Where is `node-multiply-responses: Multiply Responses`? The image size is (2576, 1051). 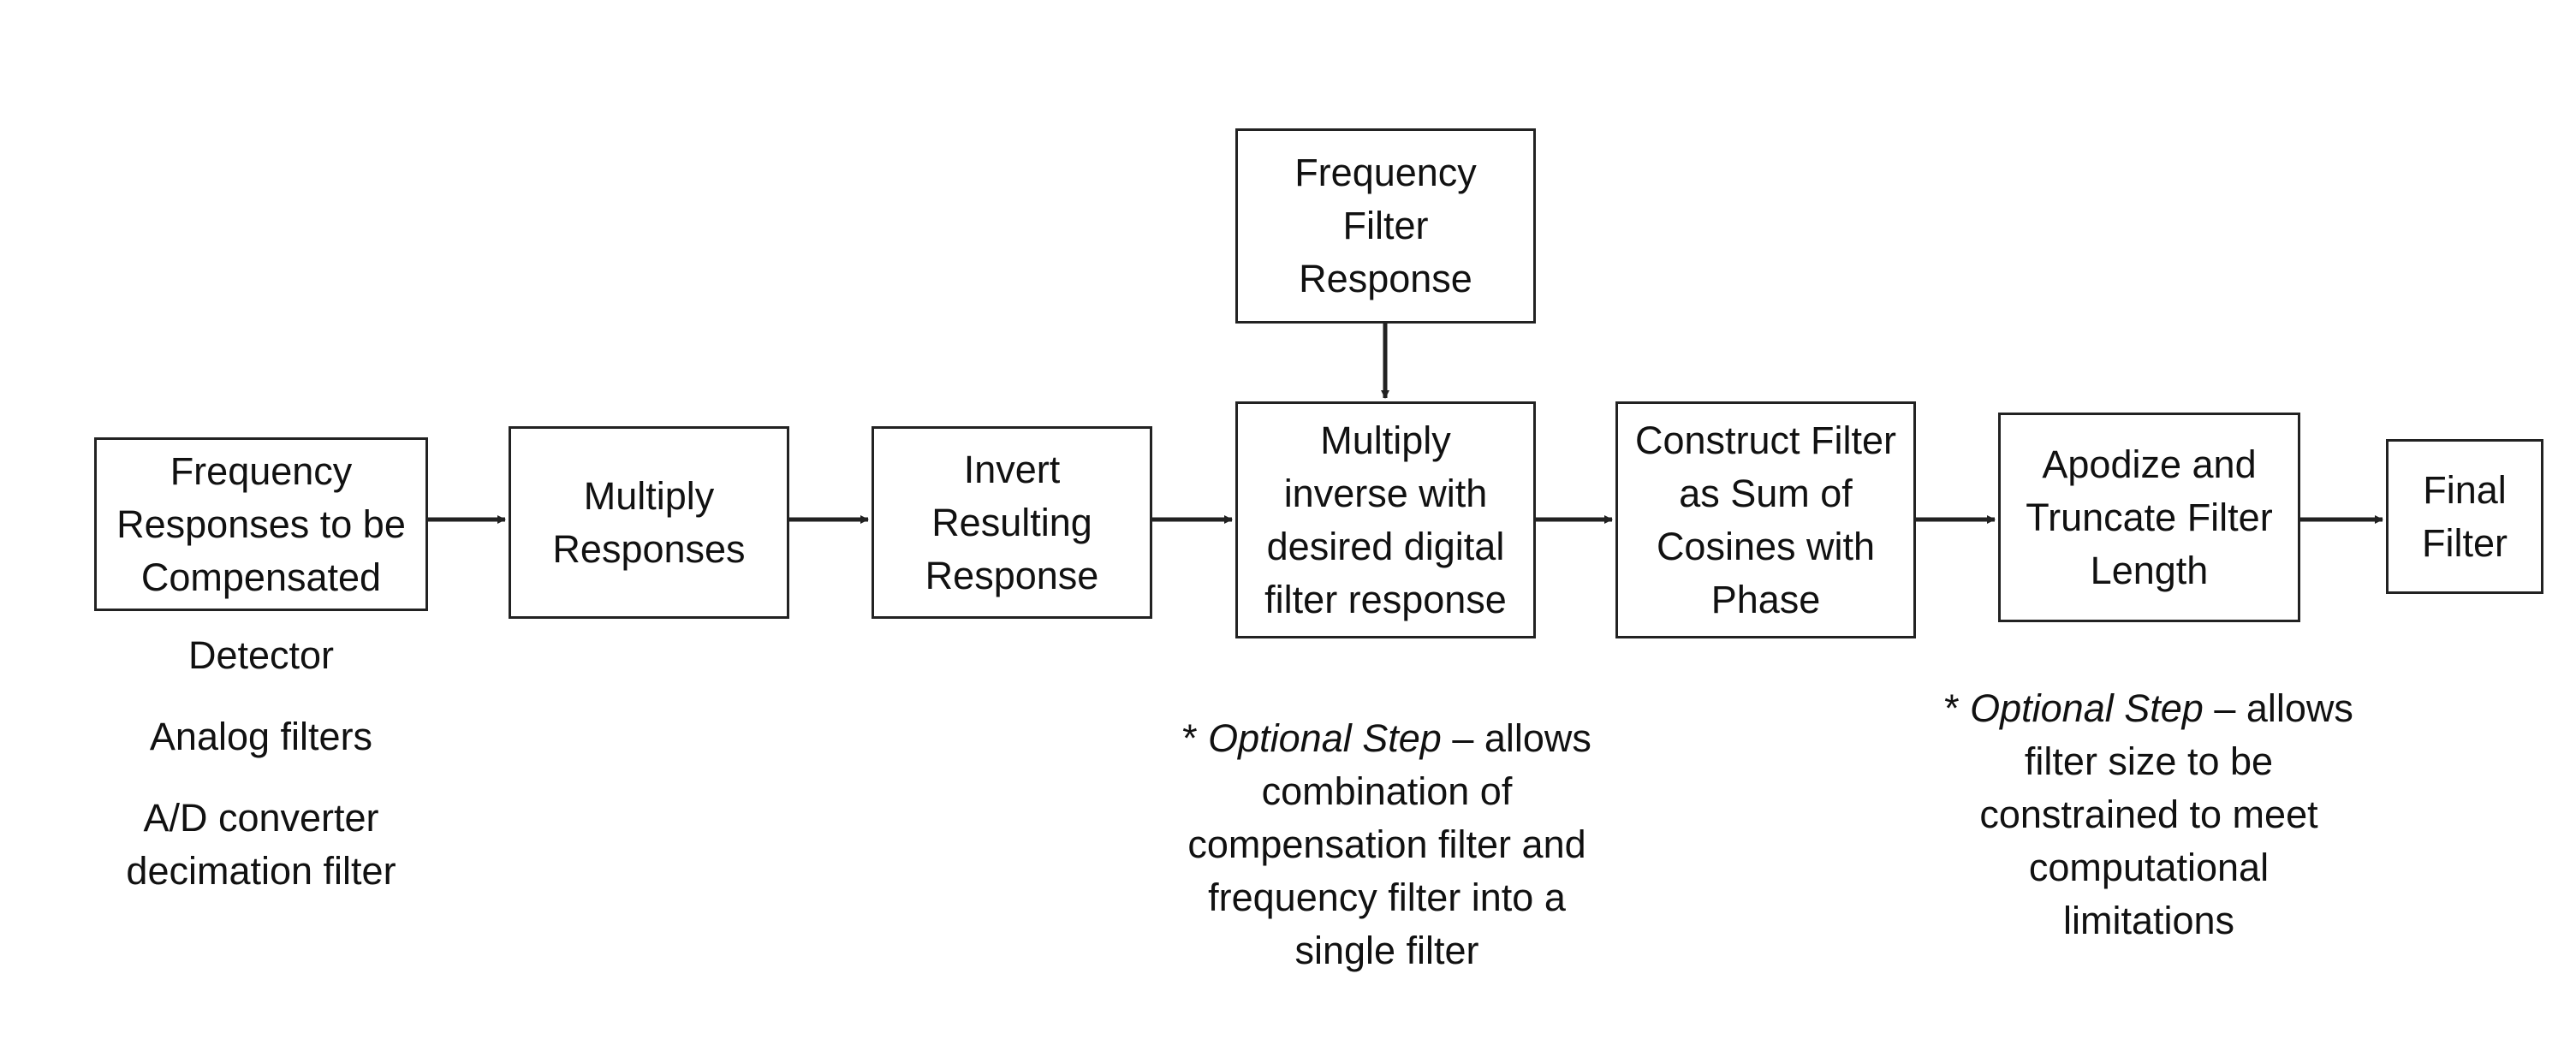 node-multiply-responses: Multiply Responses is located at coordinates (649, 523).